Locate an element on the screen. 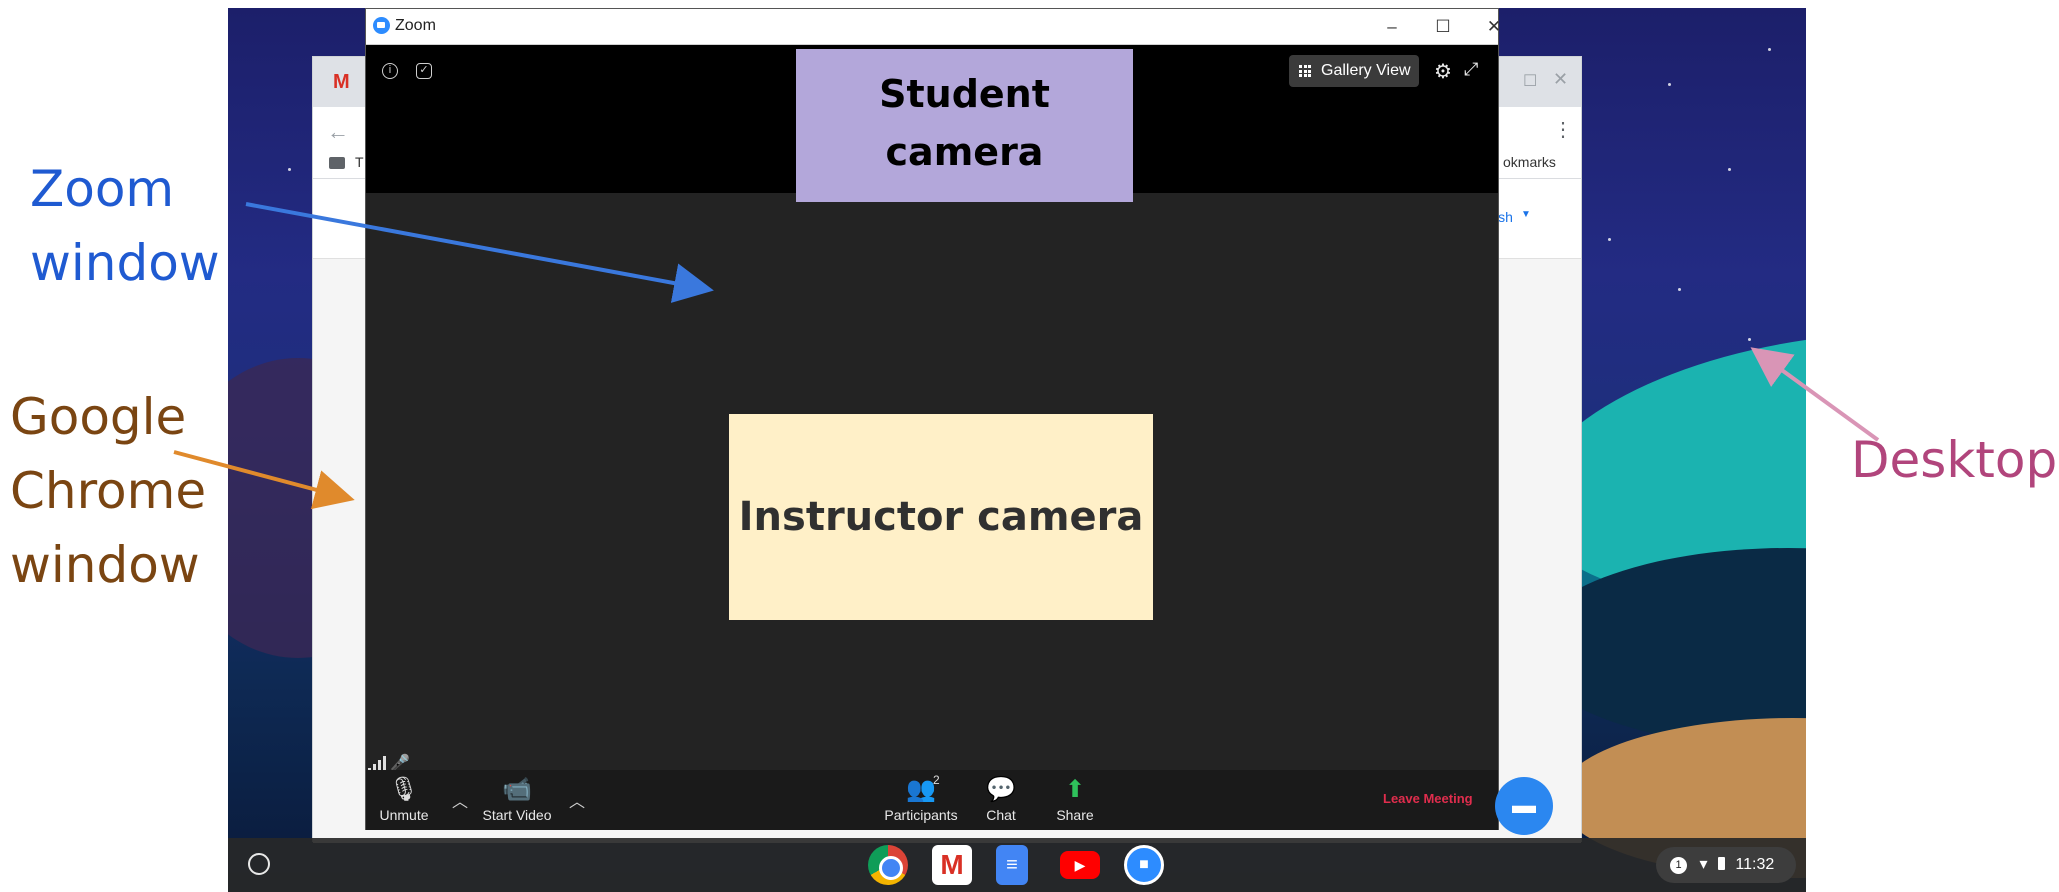  status-tray: 1 ▾ 11:32 is located at coordinates (1726, 865).